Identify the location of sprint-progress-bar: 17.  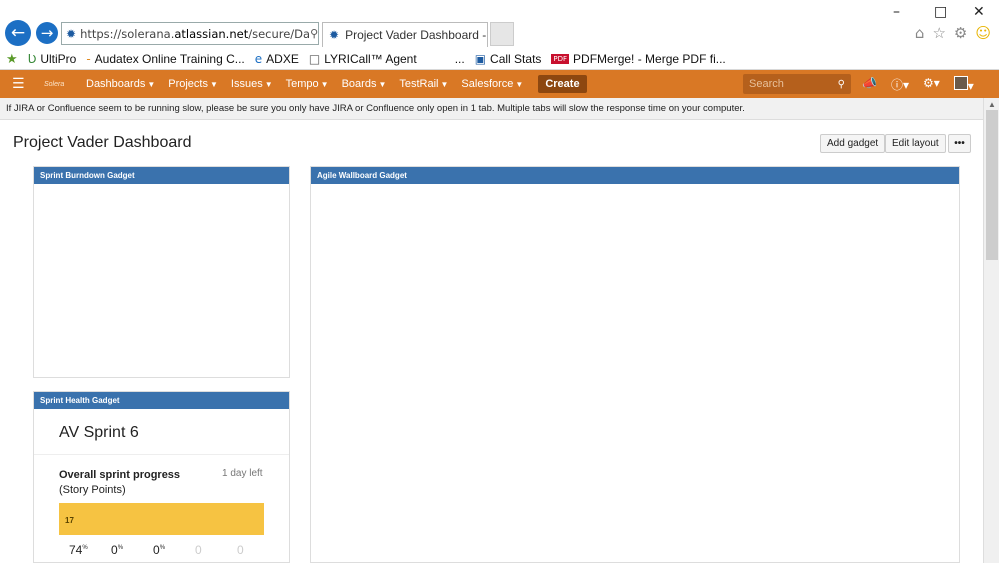
(161, 519).